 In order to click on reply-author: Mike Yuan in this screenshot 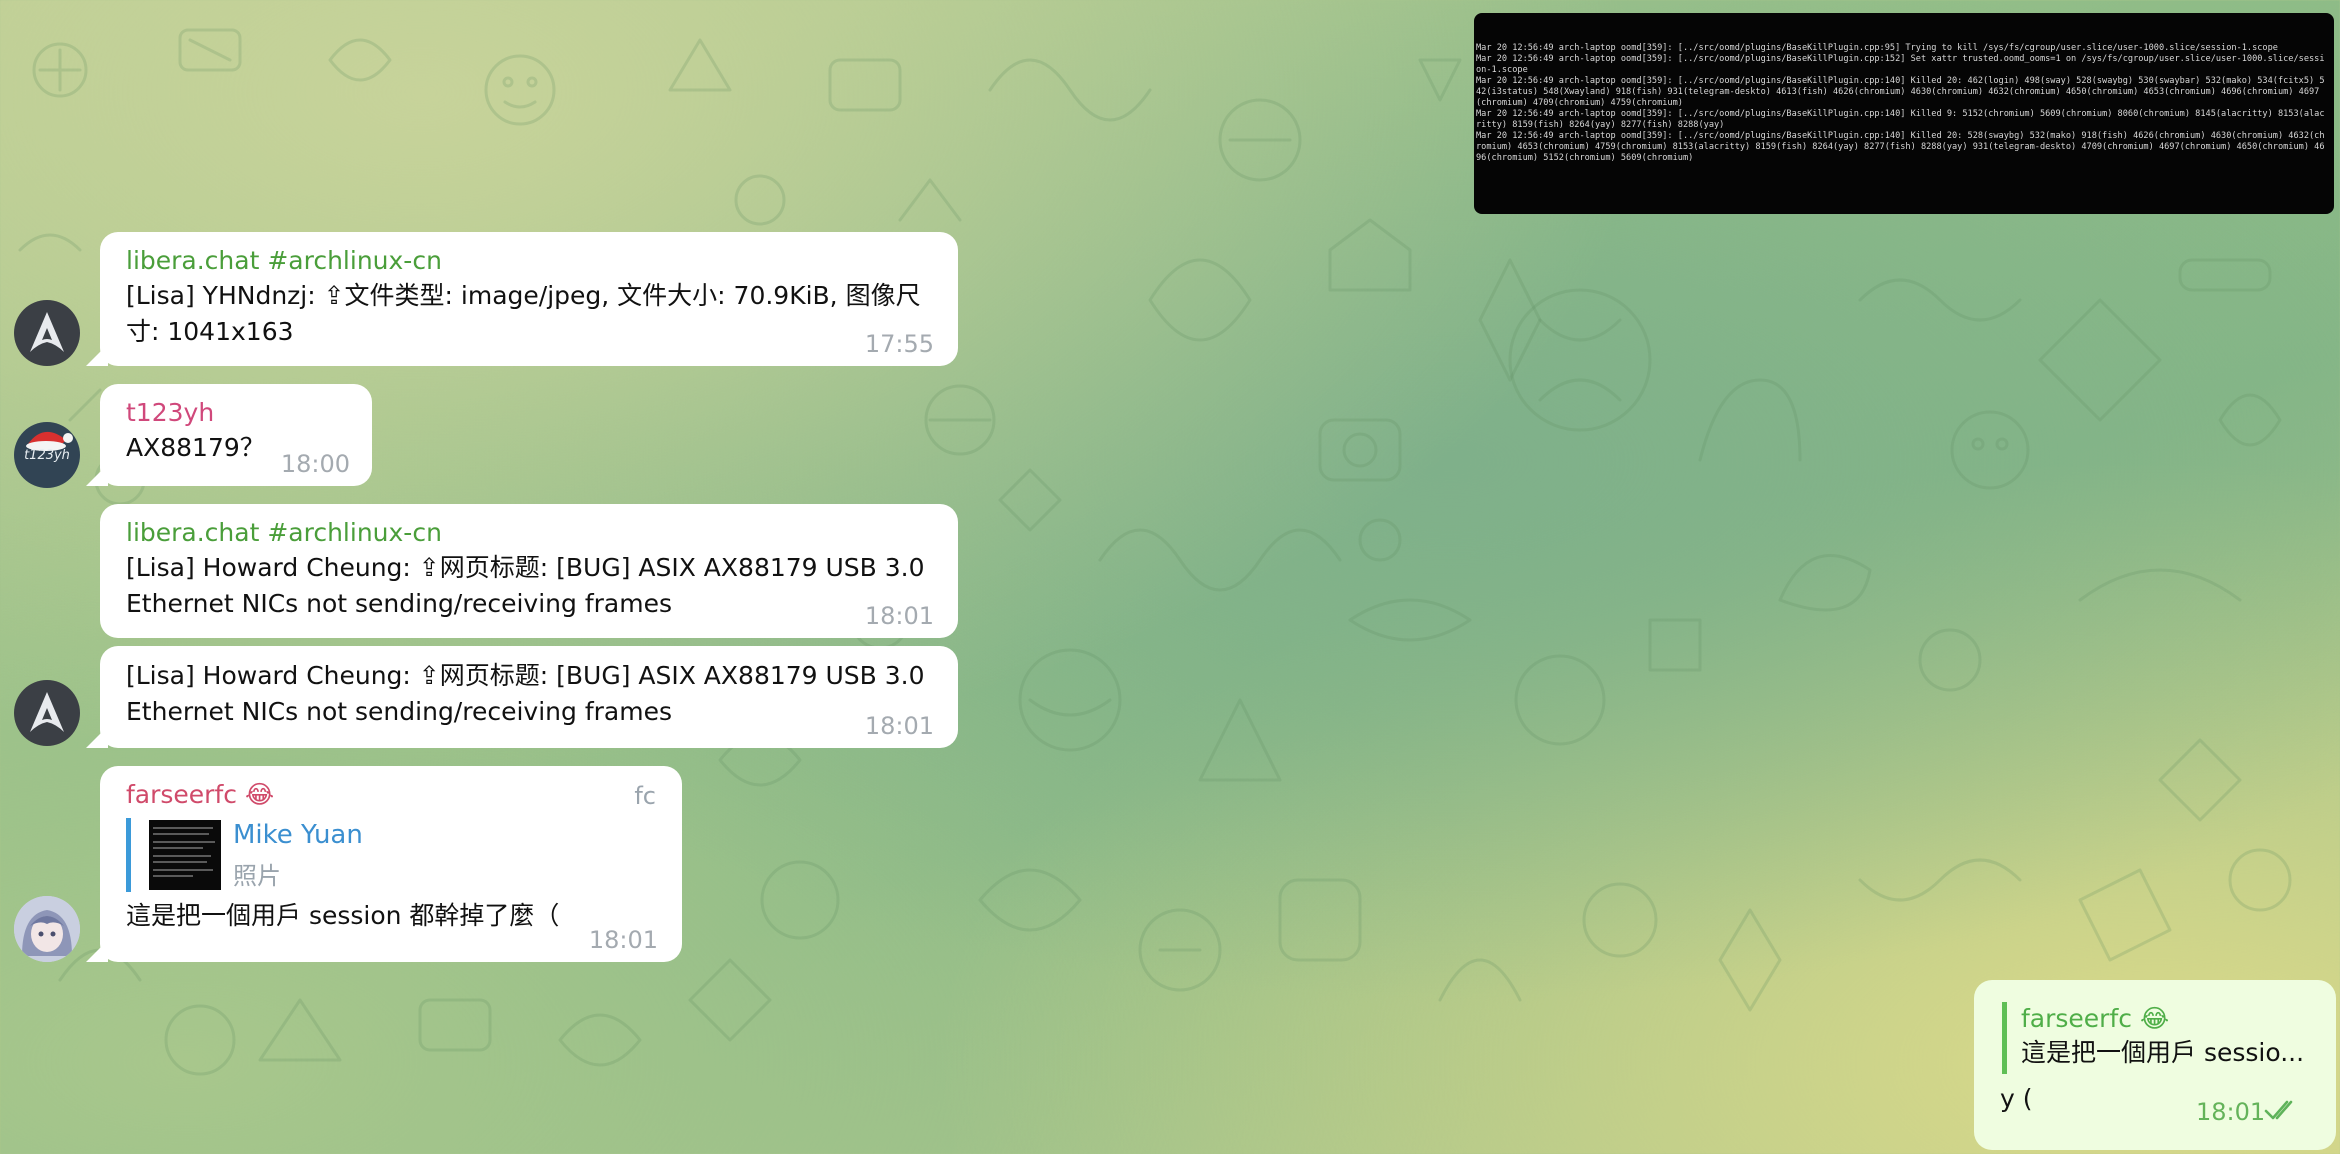, I will do `click(298, 835)`.